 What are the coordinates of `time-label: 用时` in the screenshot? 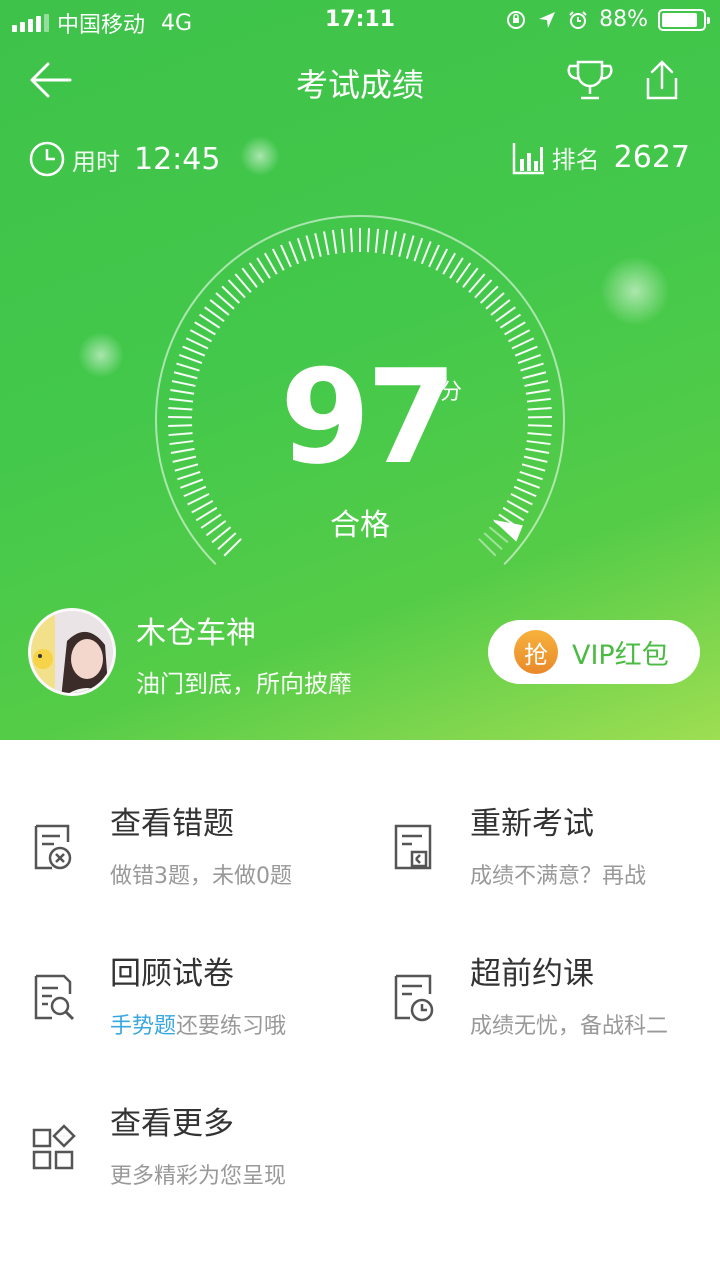 It's located at (96, 161).